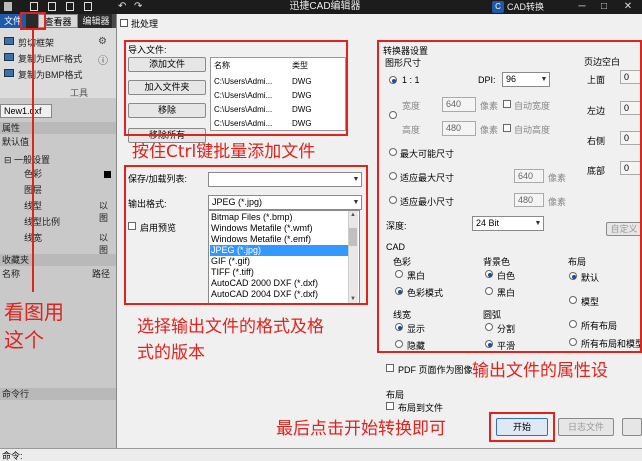  Describe the element at coordinates (33, 21) in the screenshot. I see `annotation-box-viewer` at that location.